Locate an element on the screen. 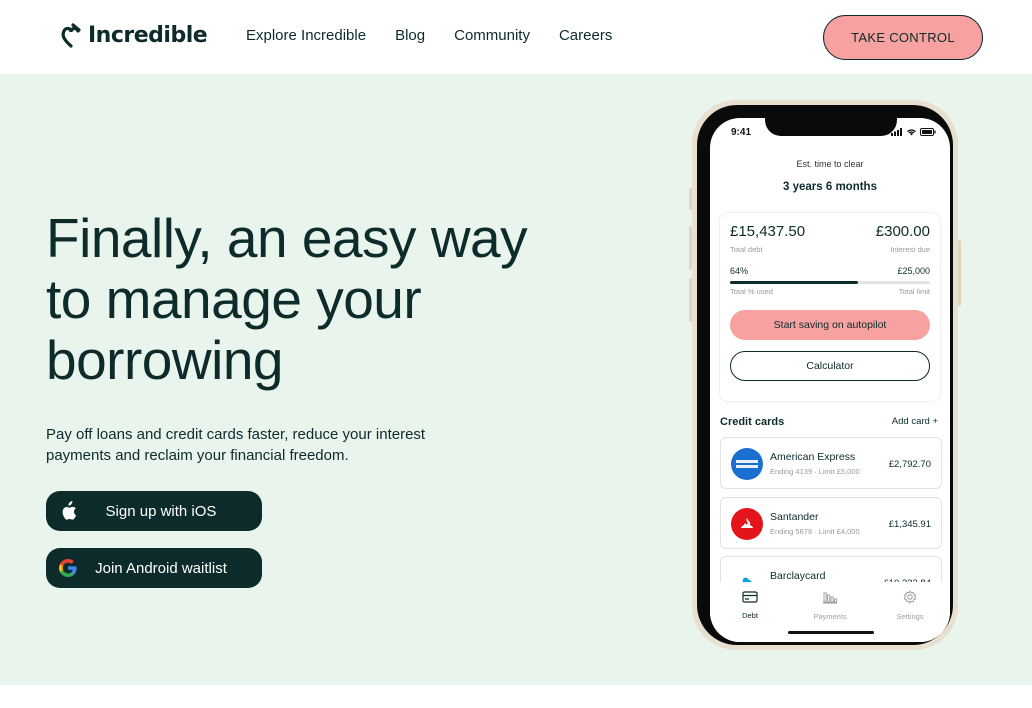 This screenshot has height=708, width=1032. amex-logo-icon is located at coordinates (747, 464).